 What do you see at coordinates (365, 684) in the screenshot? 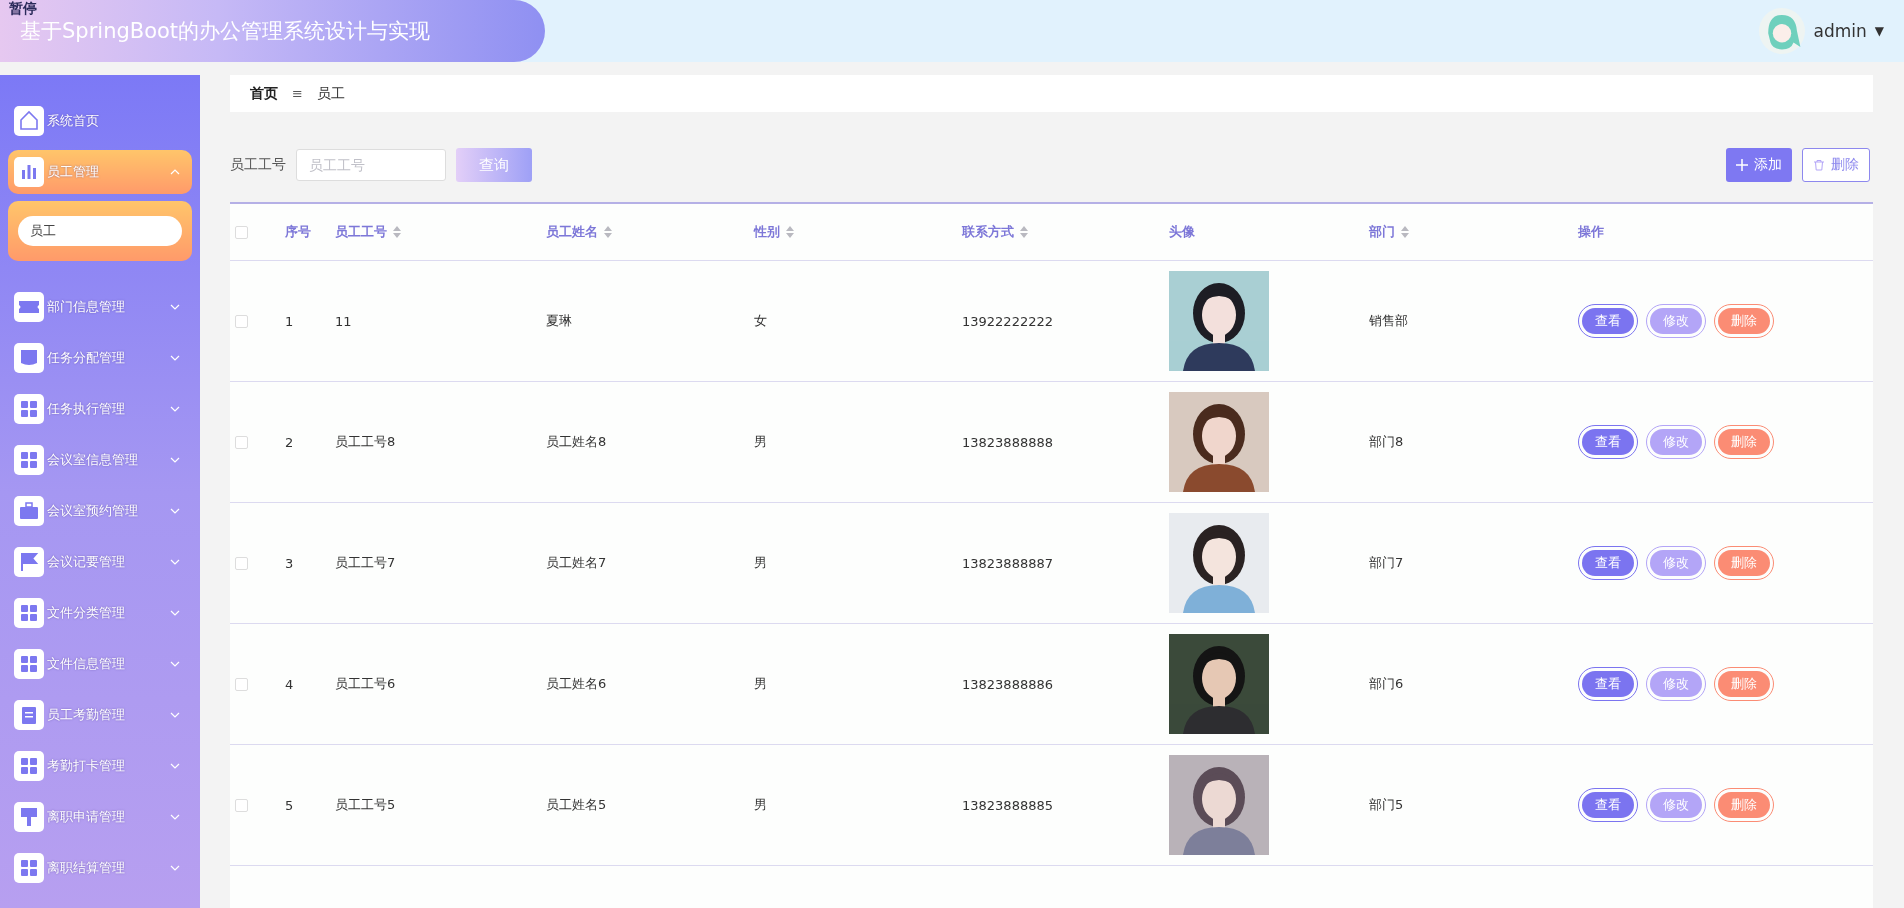
I see `table-cell: 员工工号6` at bounding box center [365, 684].